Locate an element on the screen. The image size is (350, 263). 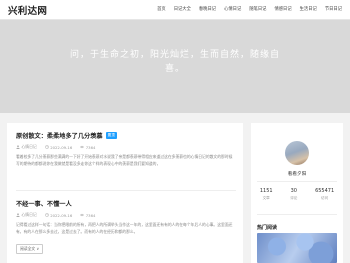
stat-label: 访问 is located at coordinates (325, 198).